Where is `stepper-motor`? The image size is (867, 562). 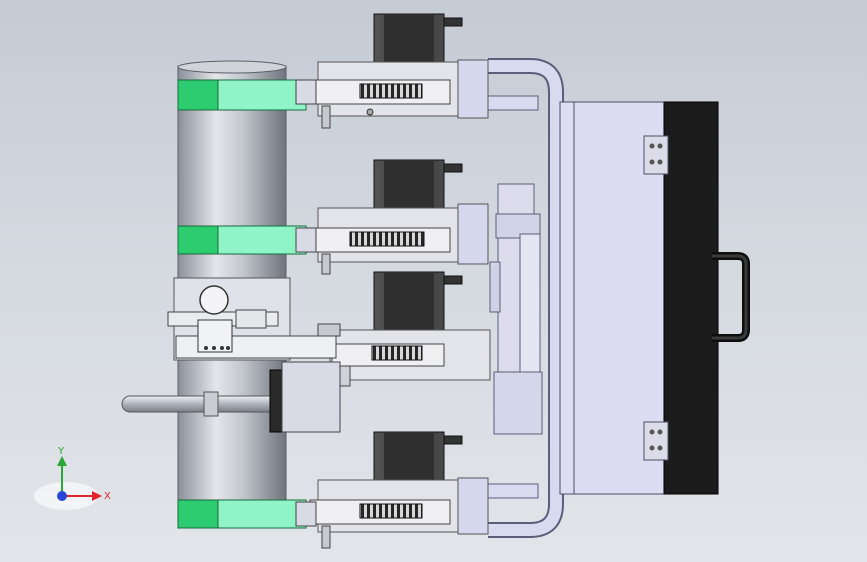 stepper-motor is located at coordinates (418, 301).